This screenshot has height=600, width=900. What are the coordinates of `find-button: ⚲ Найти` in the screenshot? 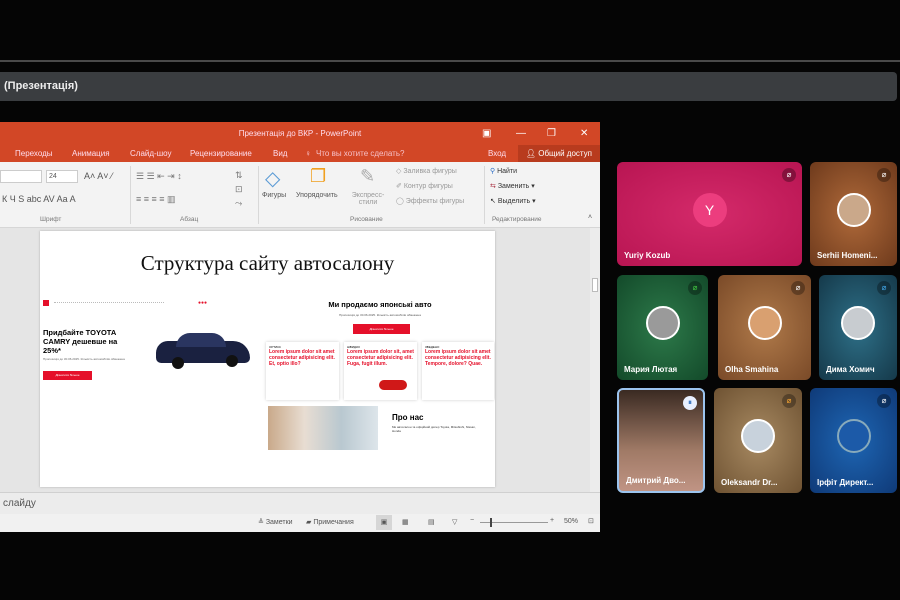 It's located at (503, 171).